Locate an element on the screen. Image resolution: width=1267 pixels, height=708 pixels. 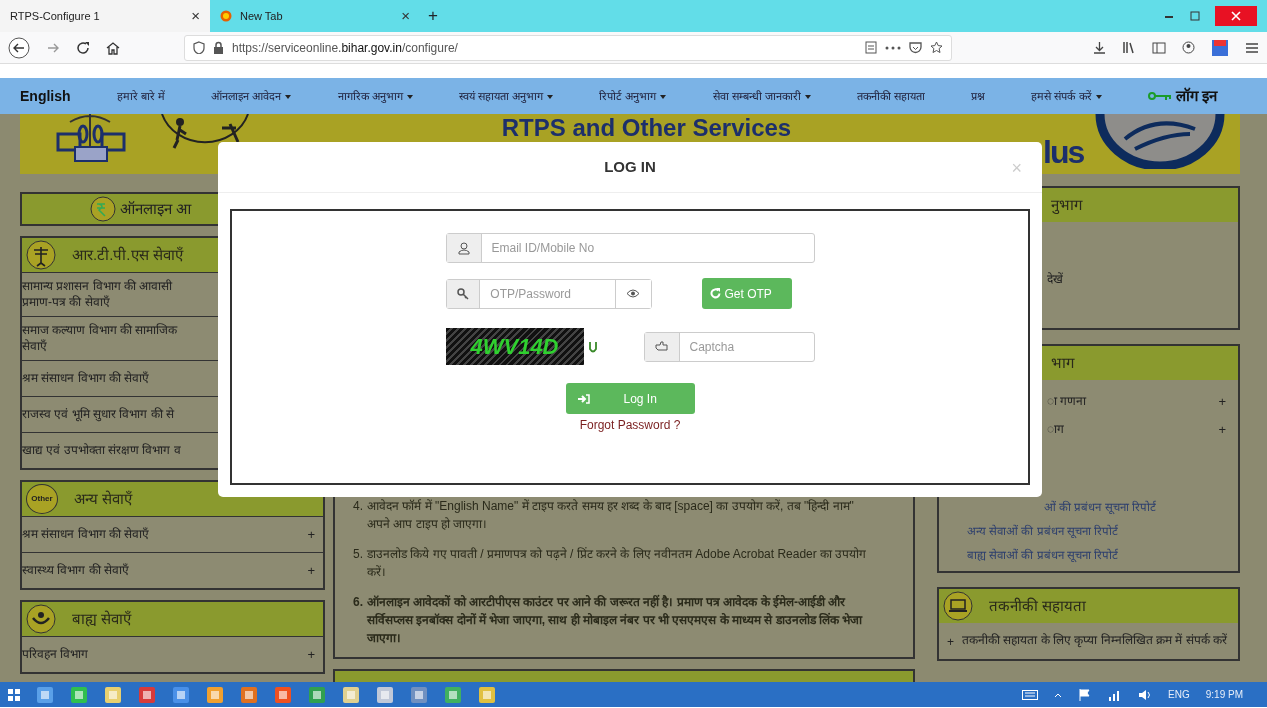
reload-icon is located at coordinates (83, 47).